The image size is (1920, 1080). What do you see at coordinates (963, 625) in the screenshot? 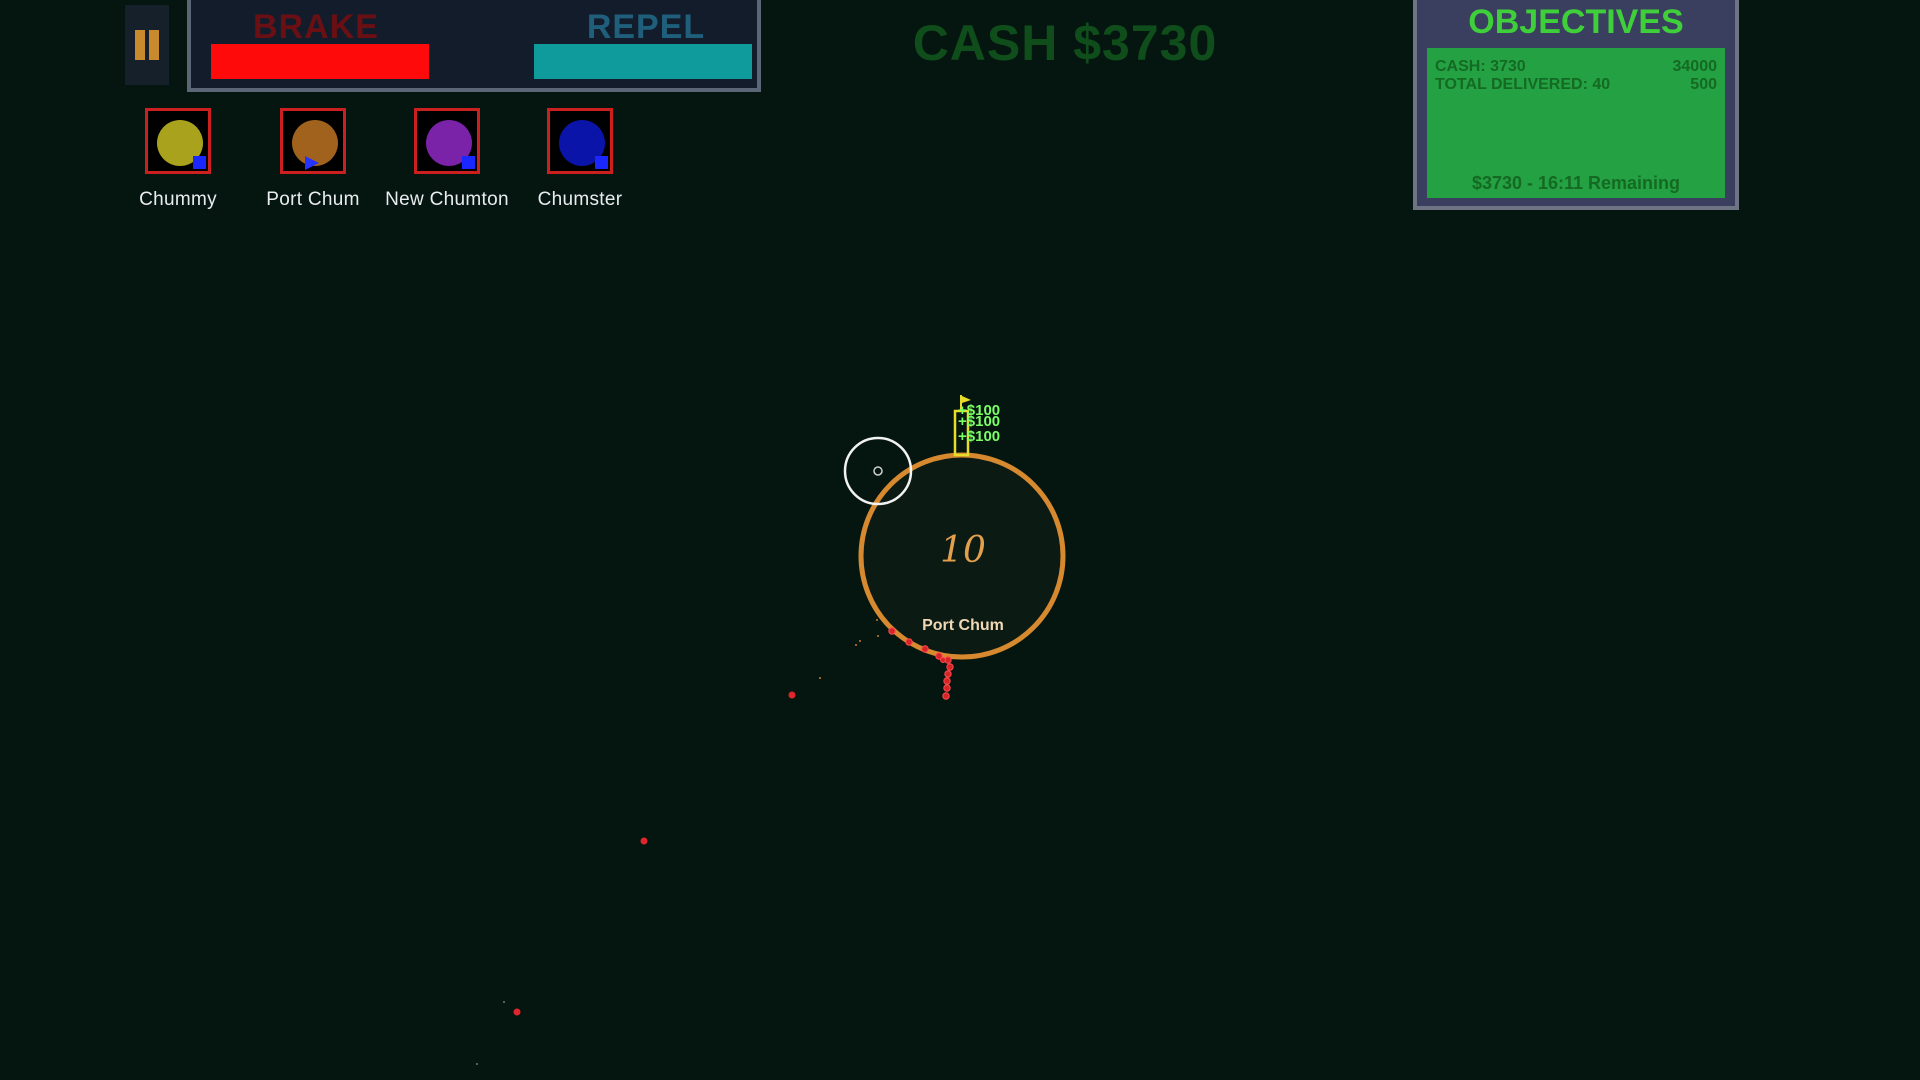
I see `port-name: Port Chum` at bounding box center [963, 625].